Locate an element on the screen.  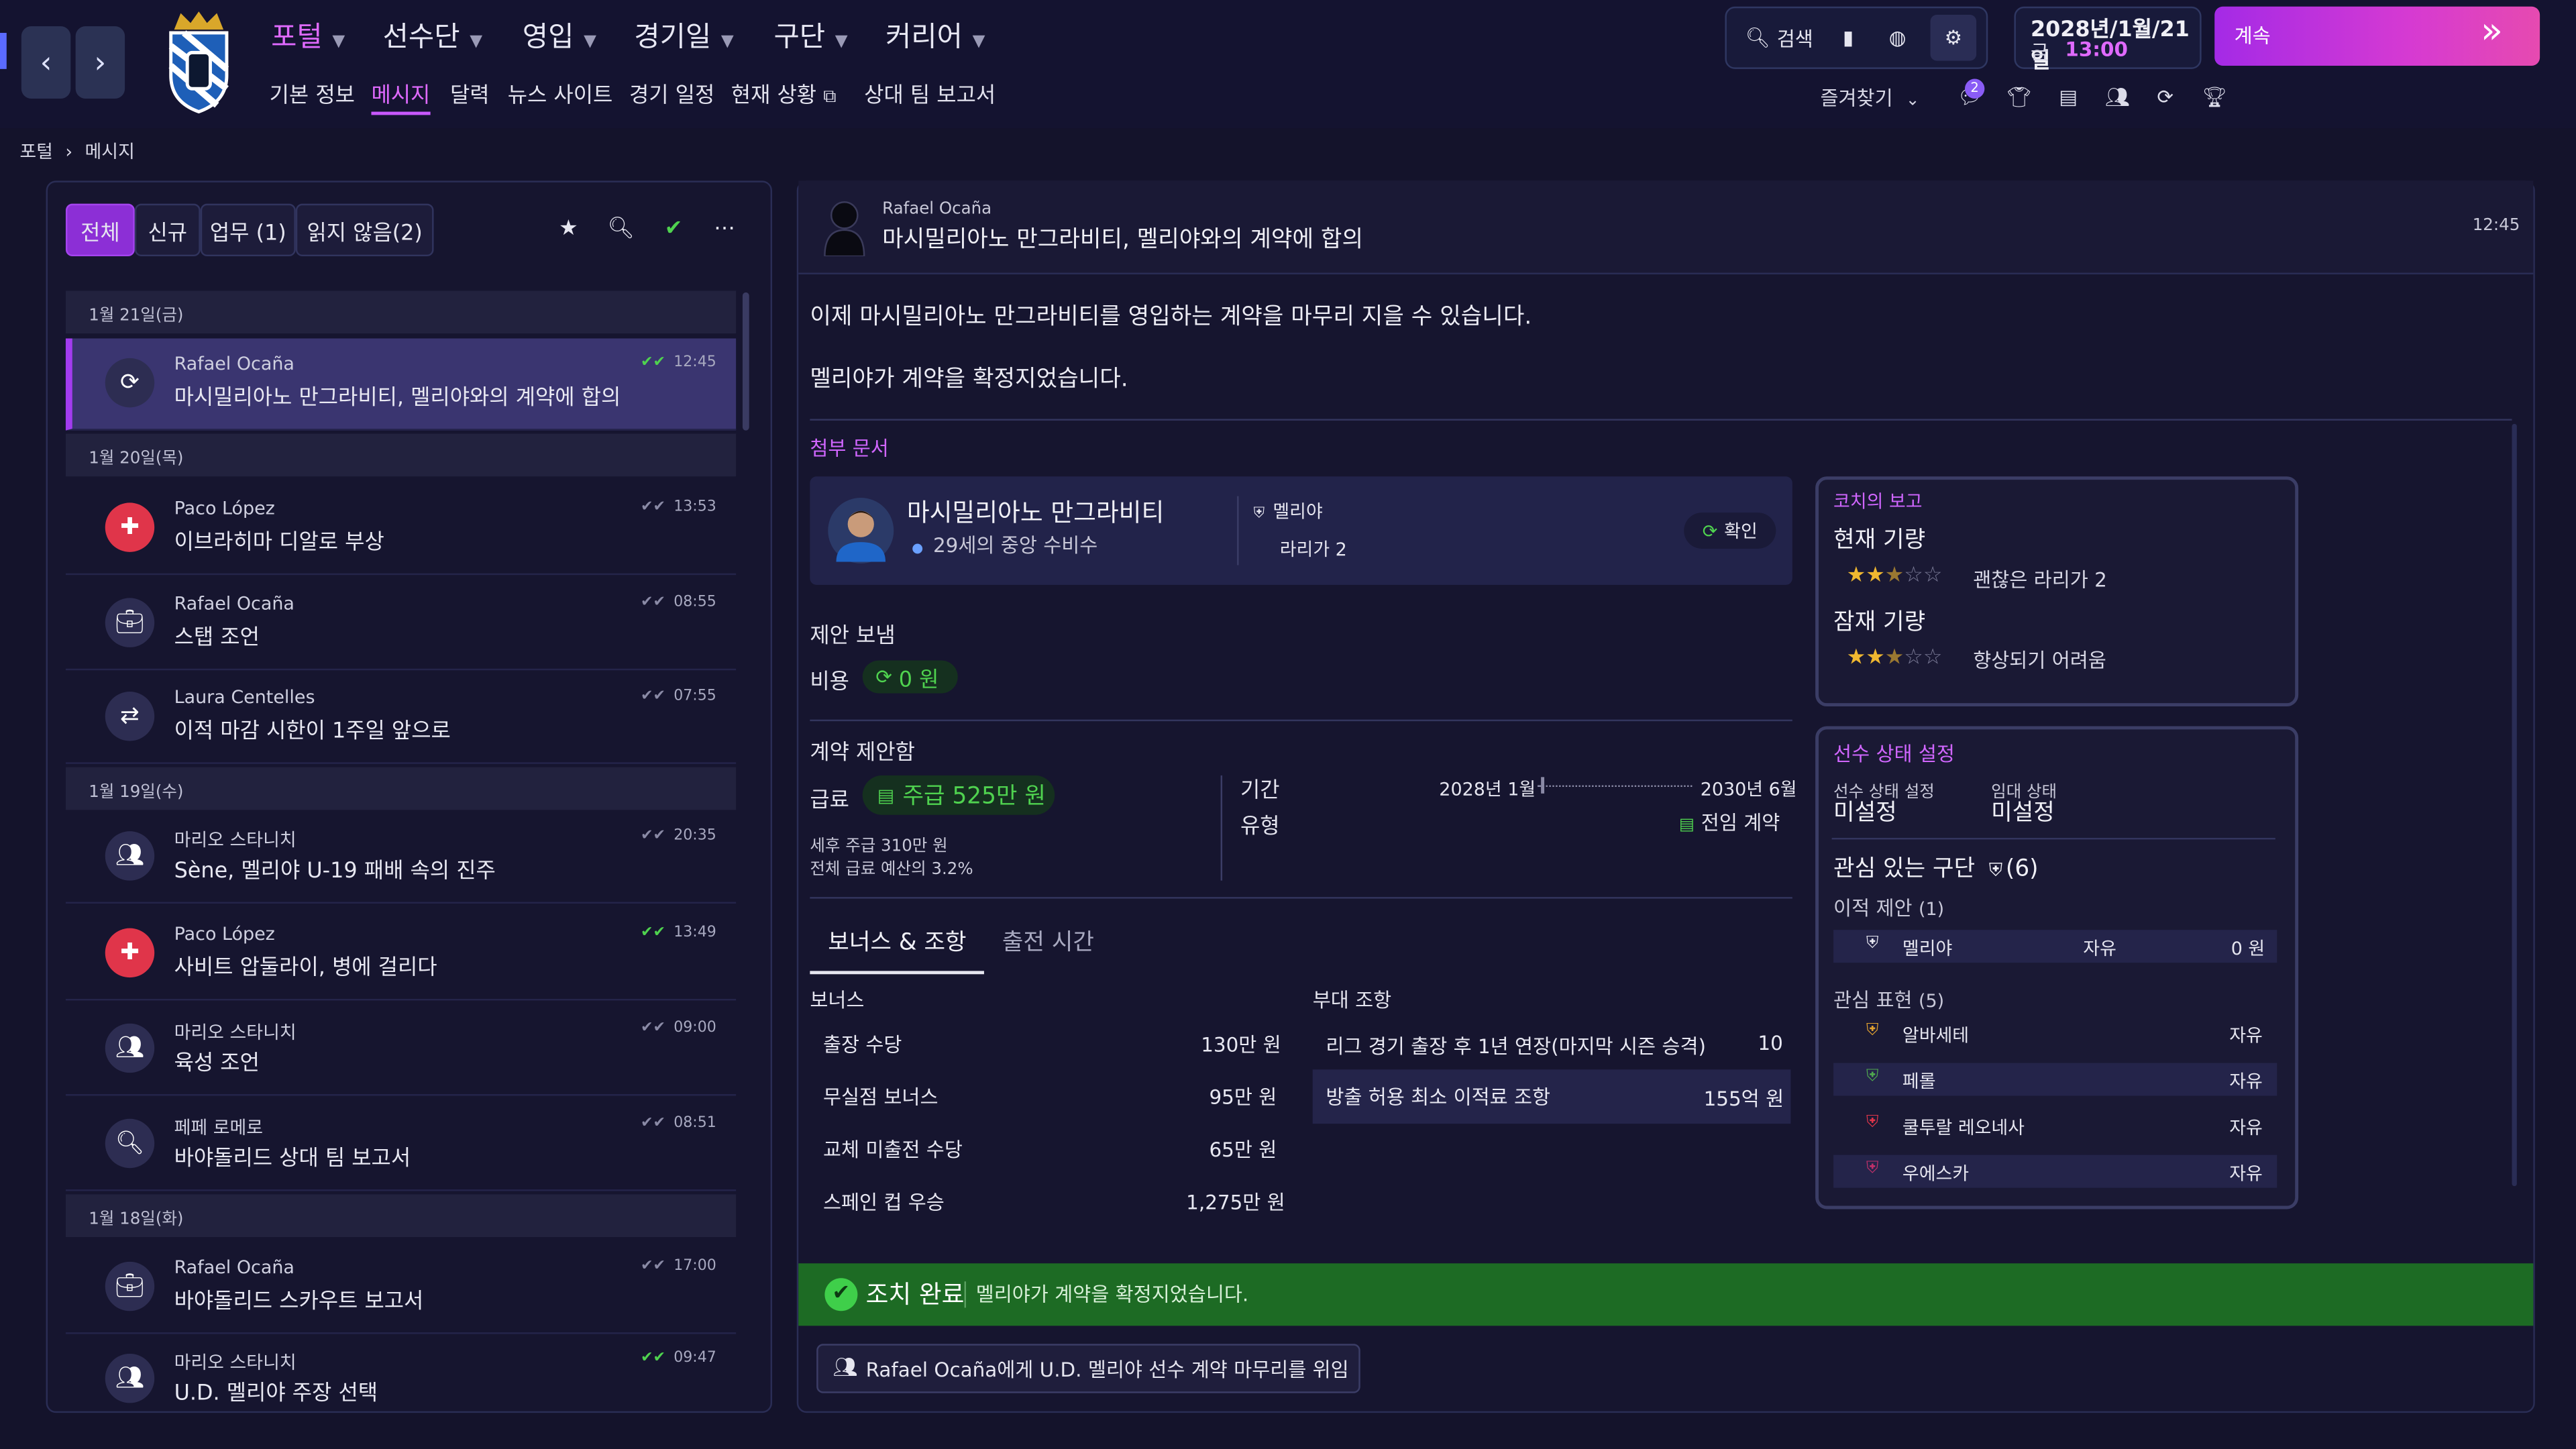
confirm-button: ⟳ 확인 is located at coordinates (1730, 531).